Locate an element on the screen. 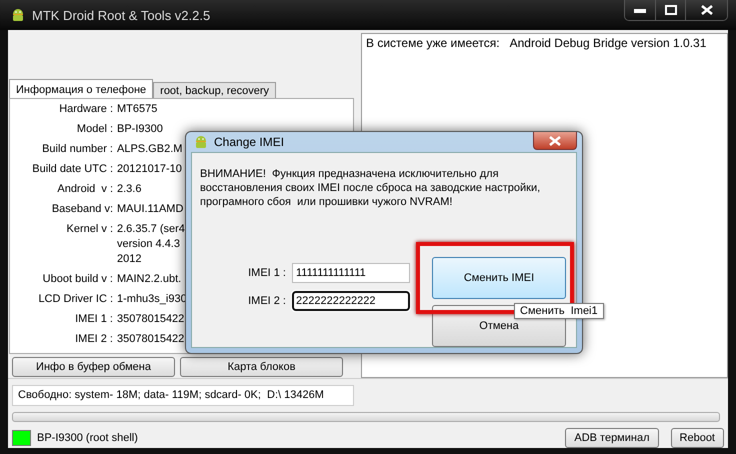 Image resolution: width=736 pixels, height=454 pixels. window-title: MTK Droid Root & Tools v2.2.5 is located at coordinates (122, 15).